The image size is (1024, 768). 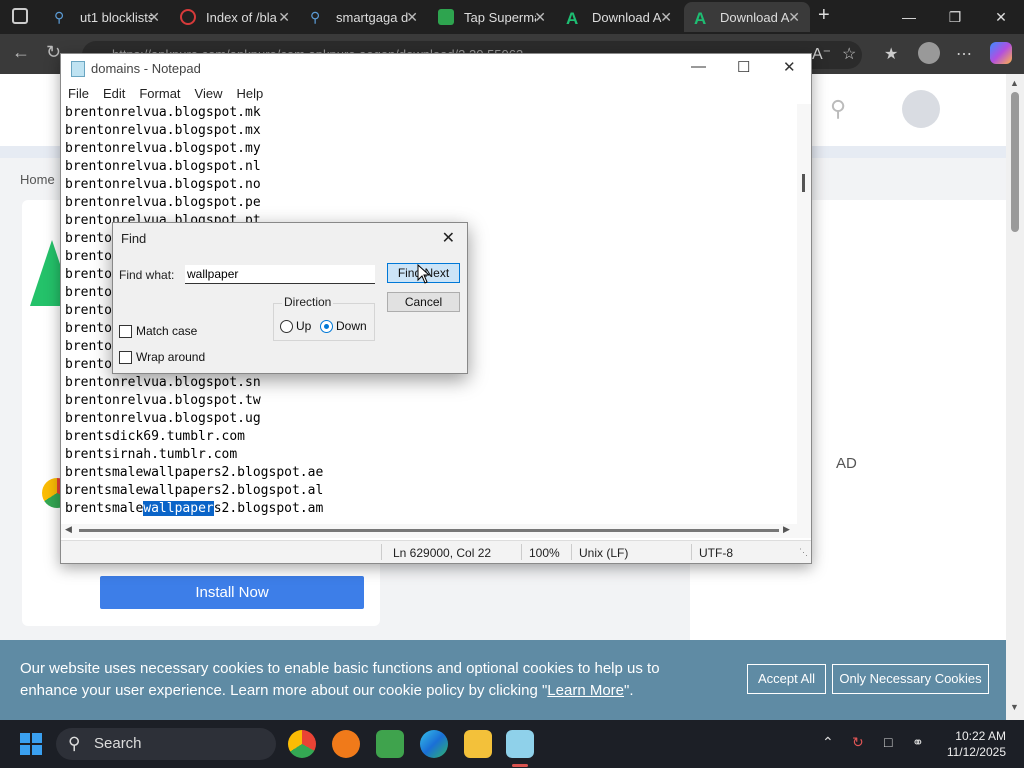 What do you see at coordinates (821, 54) in the screenshot?
I see `read-aloud-icon: A⁻` at bounding box center [821, 54].